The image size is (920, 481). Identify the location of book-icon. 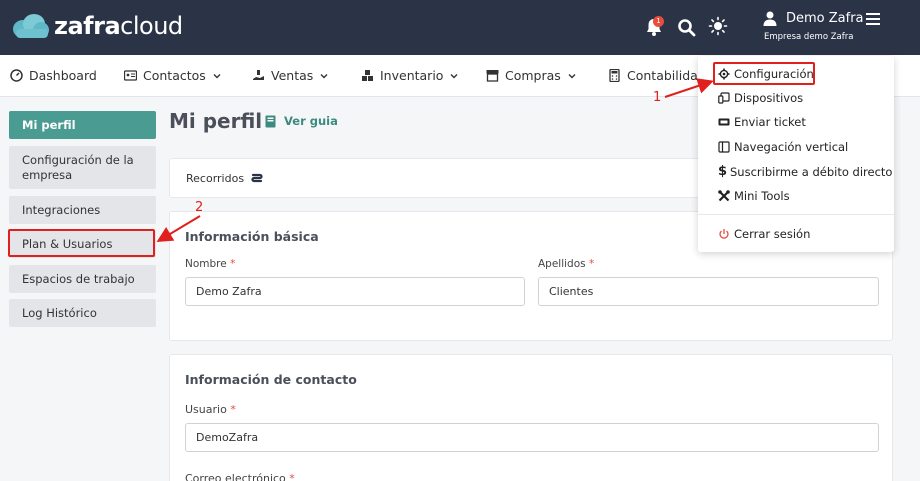
(270, 121).